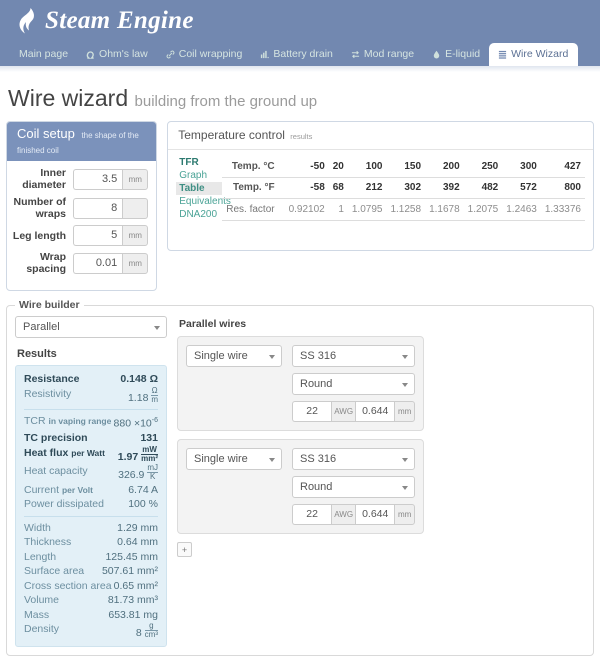  What do you see at coordinates (137, 527) in the screenshot?
I see `result-value: 1.29 mm` at bounding box center [137, 527].